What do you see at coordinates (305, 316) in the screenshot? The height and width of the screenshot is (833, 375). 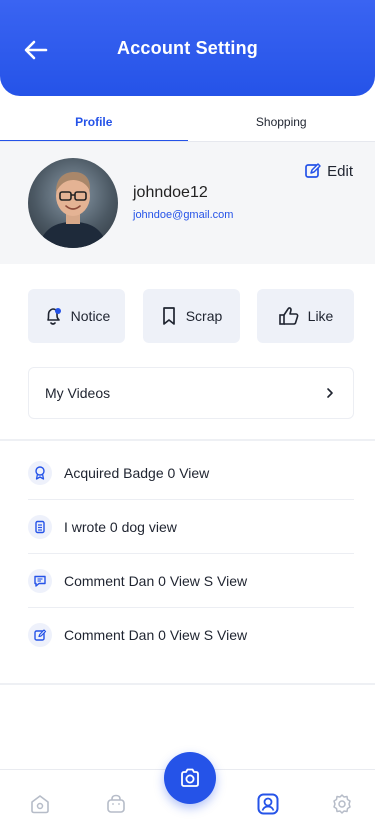 I see `like-button: Like` at bounding box center [305, 316].